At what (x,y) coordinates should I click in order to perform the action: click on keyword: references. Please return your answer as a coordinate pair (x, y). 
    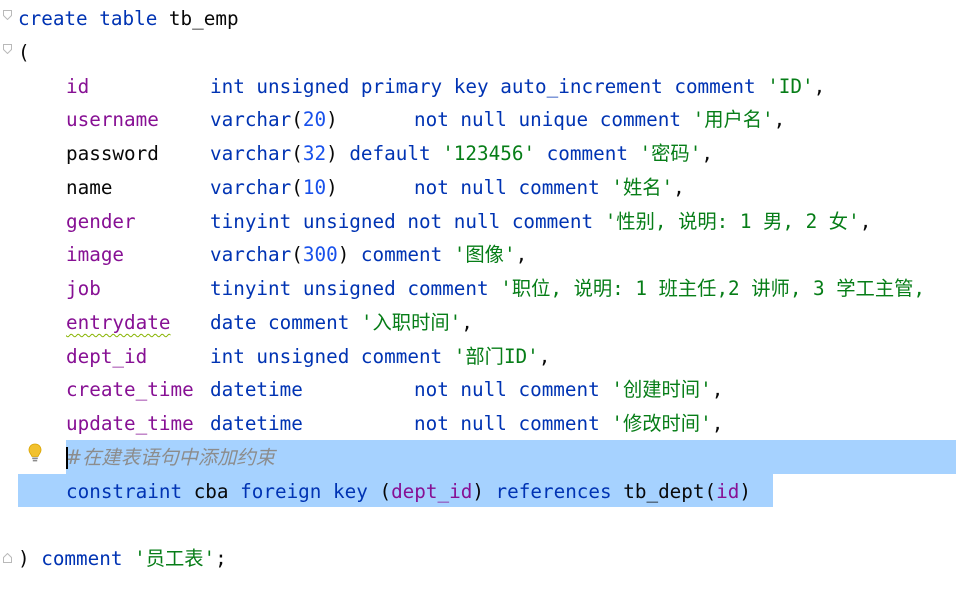
    Looking at the image, I should click on (553, 491).